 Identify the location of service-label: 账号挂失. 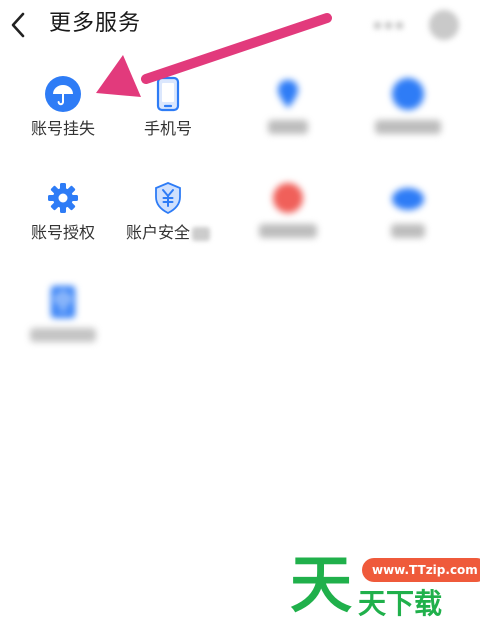
(62, 128).